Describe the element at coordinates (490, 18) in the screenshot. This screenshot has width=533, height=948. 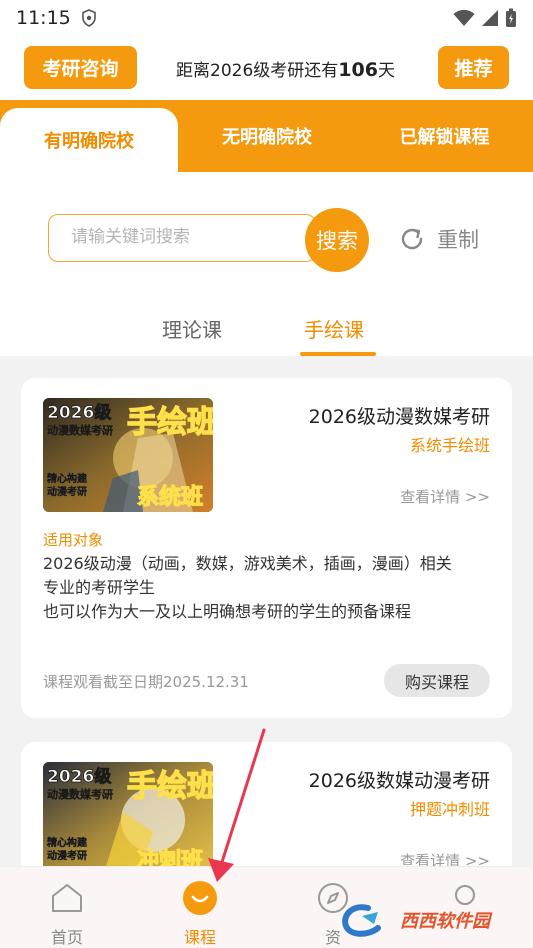
I see `signal-icon` at that location.